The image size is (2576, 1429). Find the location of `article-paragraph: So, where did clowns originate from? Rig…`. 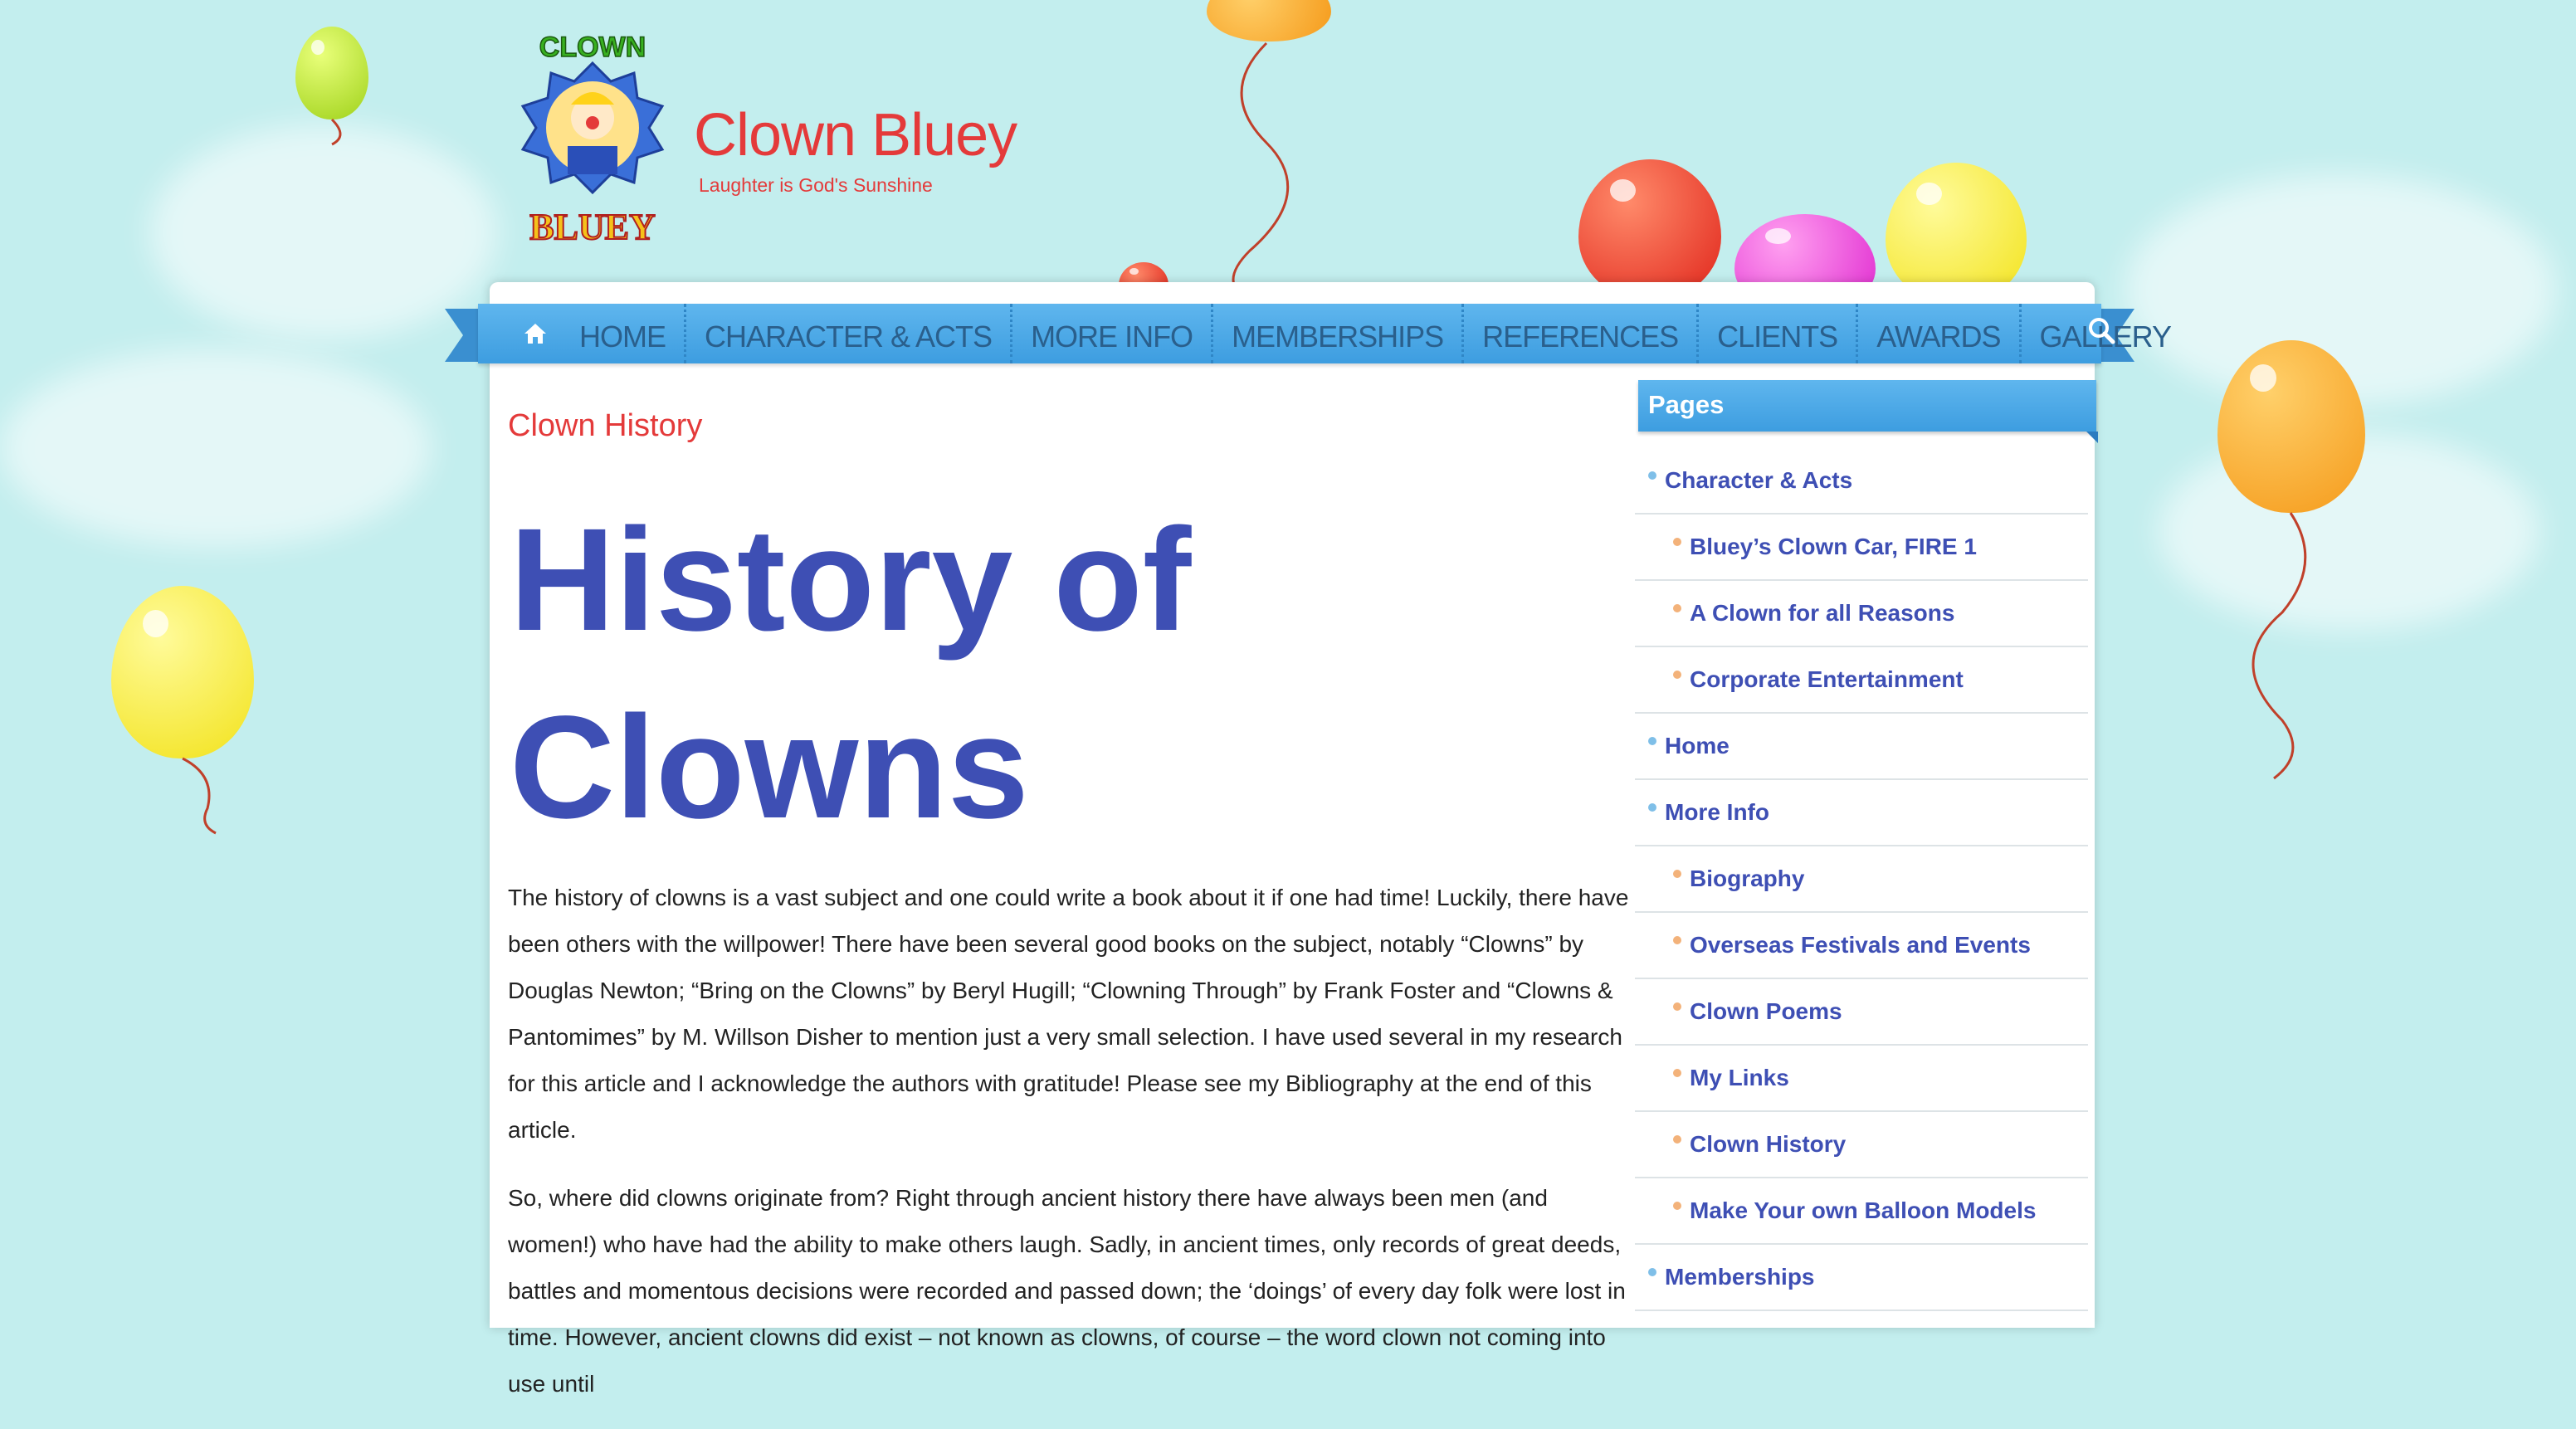

article-paragraph: So, where did clowns originate from? Rig… is located at coordinates (1067, 1291).